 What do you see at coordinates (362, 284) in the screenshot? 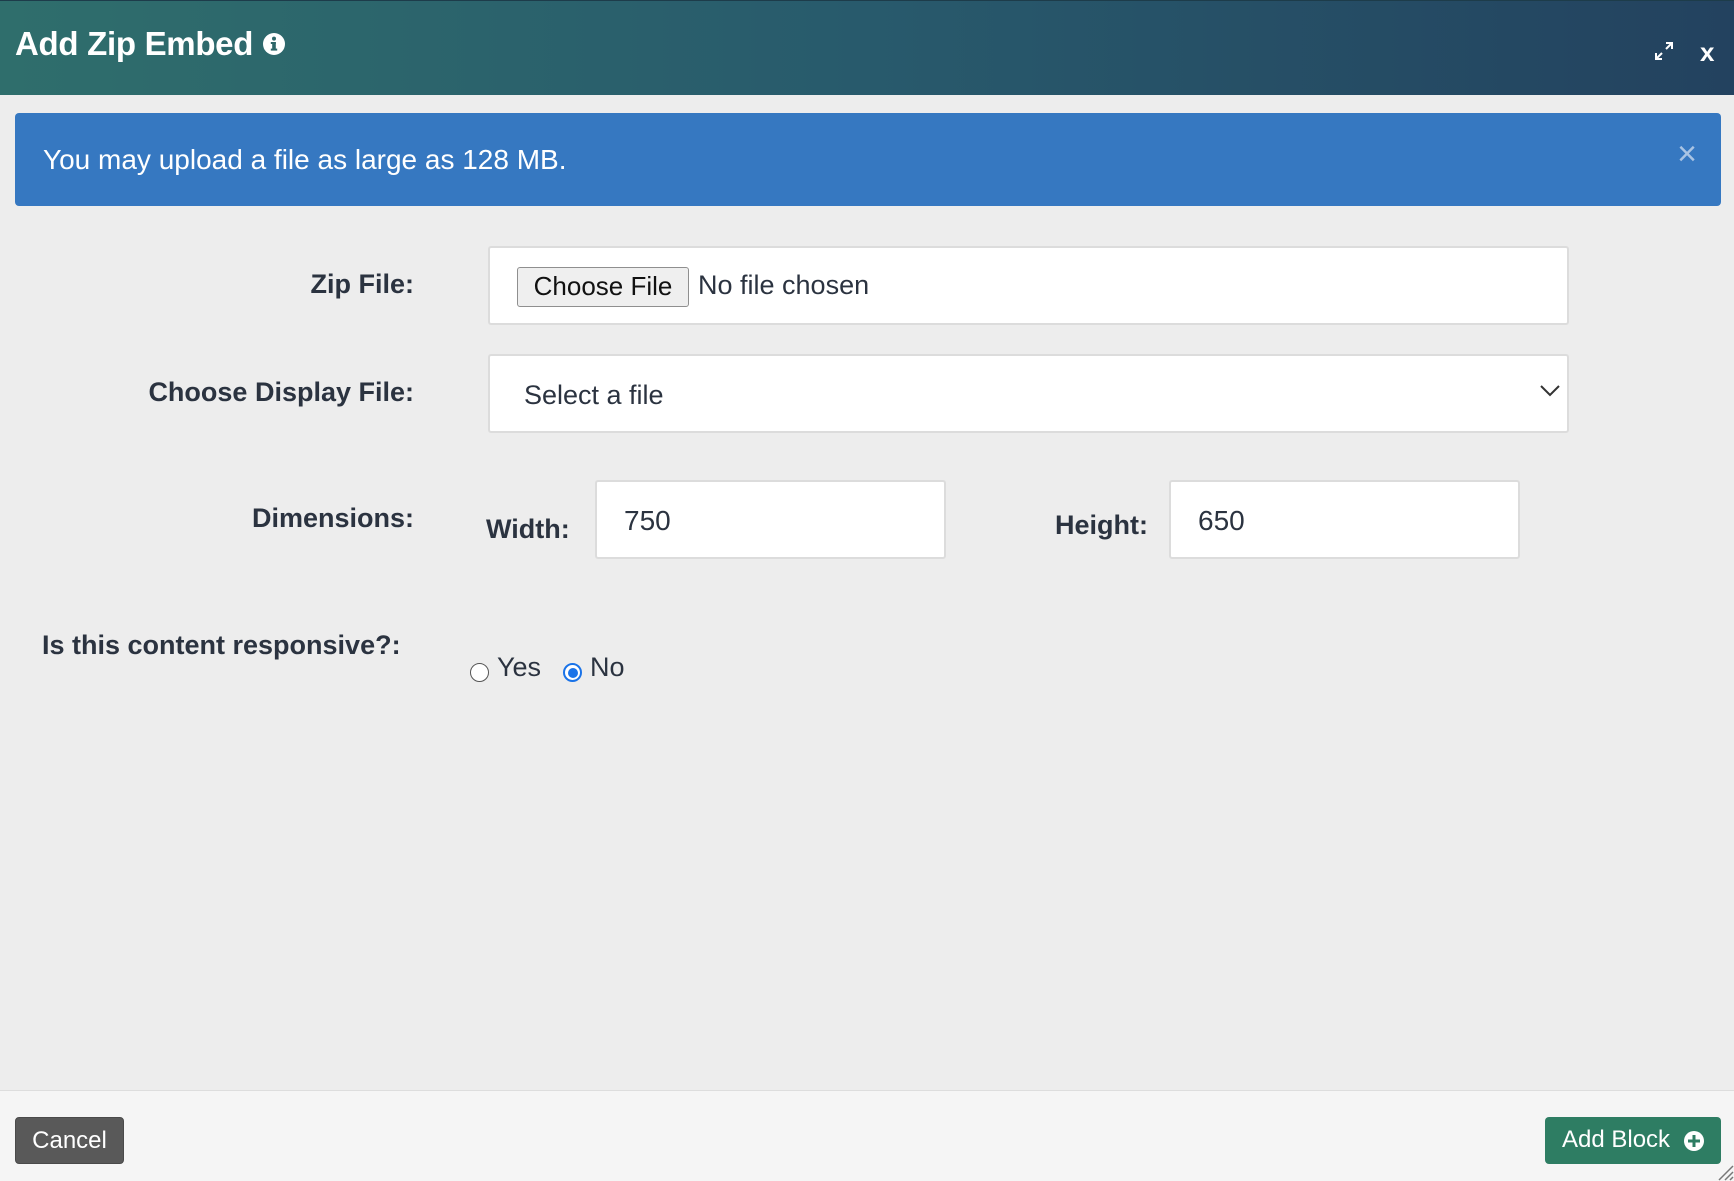
I see `zip-file-label: Zip File:` at bounding box center [362, 284].